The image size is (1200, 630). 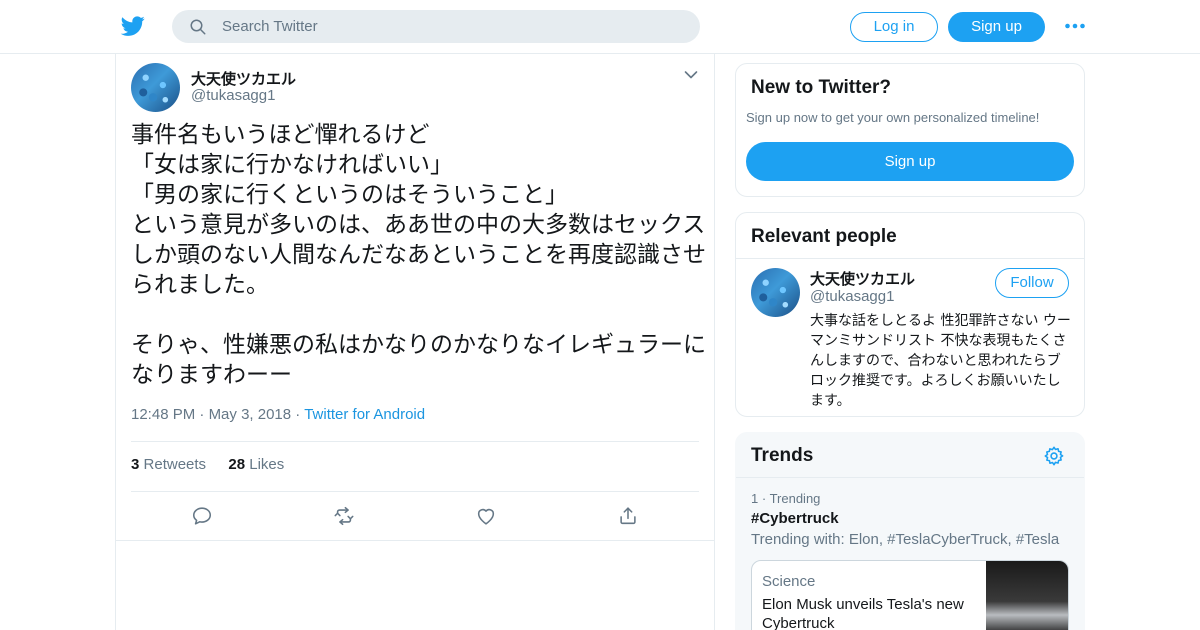 What do you see at coordinates (691, 75) in the screenshot?
I see `chevron-down-icon` at bounding box center [691, 75].